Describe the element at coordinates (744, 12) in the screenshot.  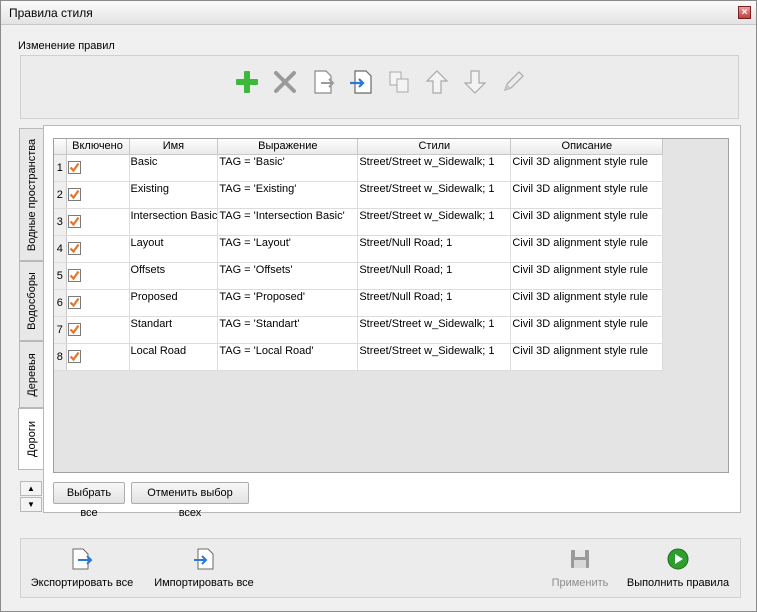
I see `close-button: ×` at that location.